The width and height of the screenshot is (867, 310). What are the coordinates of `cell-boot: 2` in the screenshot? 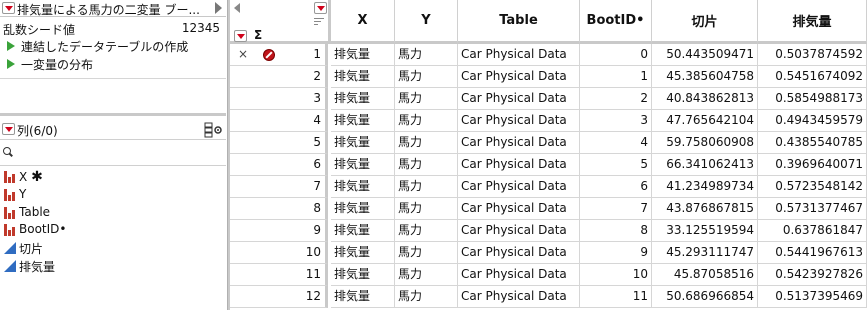 It's located at (616, 99).